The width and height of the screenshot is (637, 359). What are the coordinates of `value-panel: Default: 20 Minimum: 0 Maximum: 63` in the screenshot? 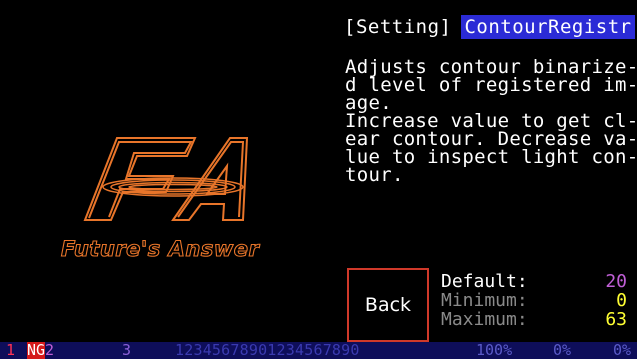 It's located at (536, 300).